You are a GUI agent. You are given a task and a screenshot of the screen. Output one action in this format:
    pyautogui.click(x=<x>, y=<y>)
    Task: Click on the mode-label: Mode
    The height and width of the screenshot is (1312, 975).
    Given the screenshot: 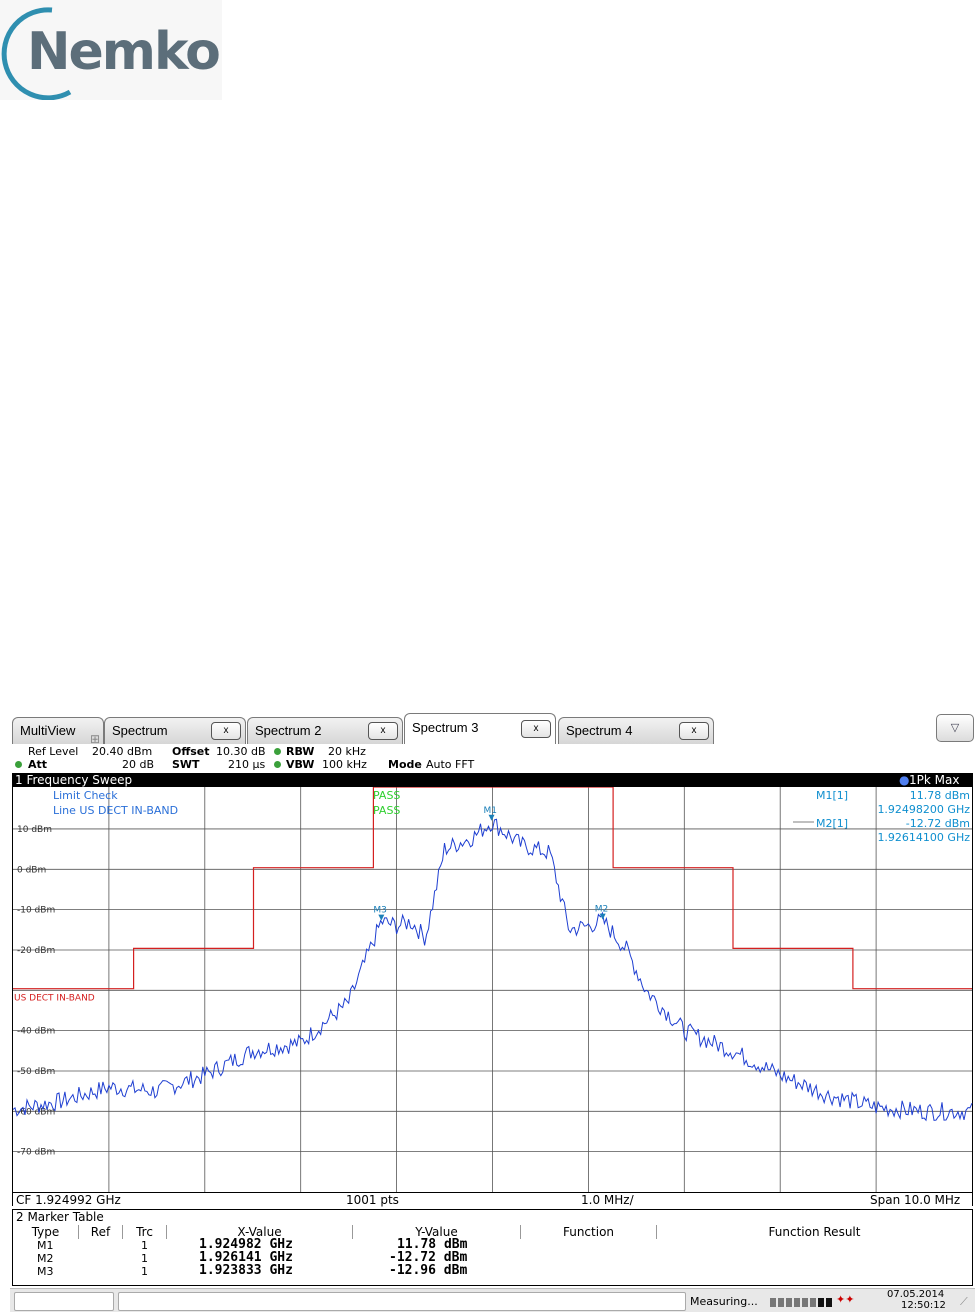 What is the action you would take?
    pyautogui.click(x=405, y=764)
    